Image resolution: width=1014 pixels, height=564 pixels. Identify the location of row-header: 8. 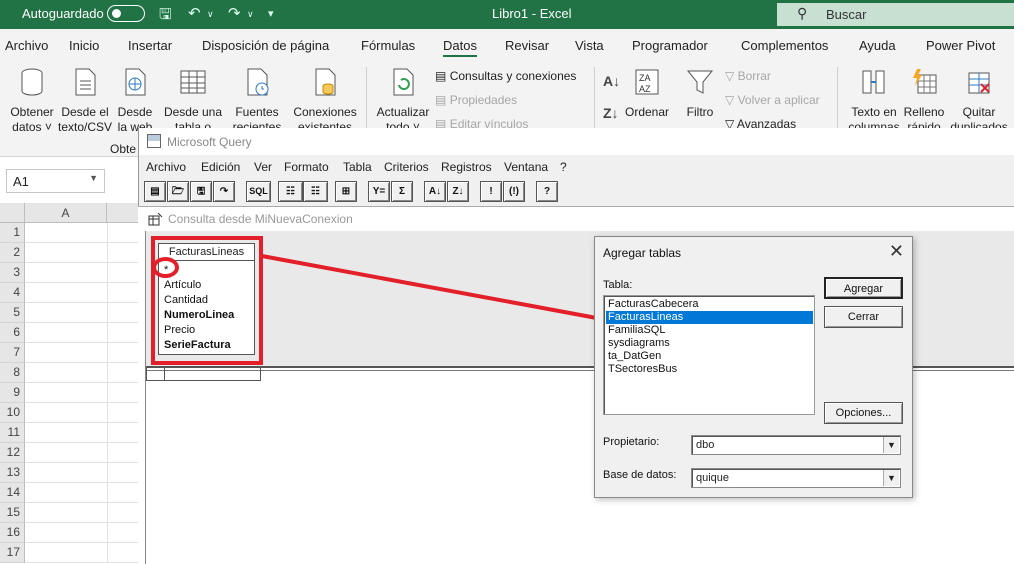
(12, 373).